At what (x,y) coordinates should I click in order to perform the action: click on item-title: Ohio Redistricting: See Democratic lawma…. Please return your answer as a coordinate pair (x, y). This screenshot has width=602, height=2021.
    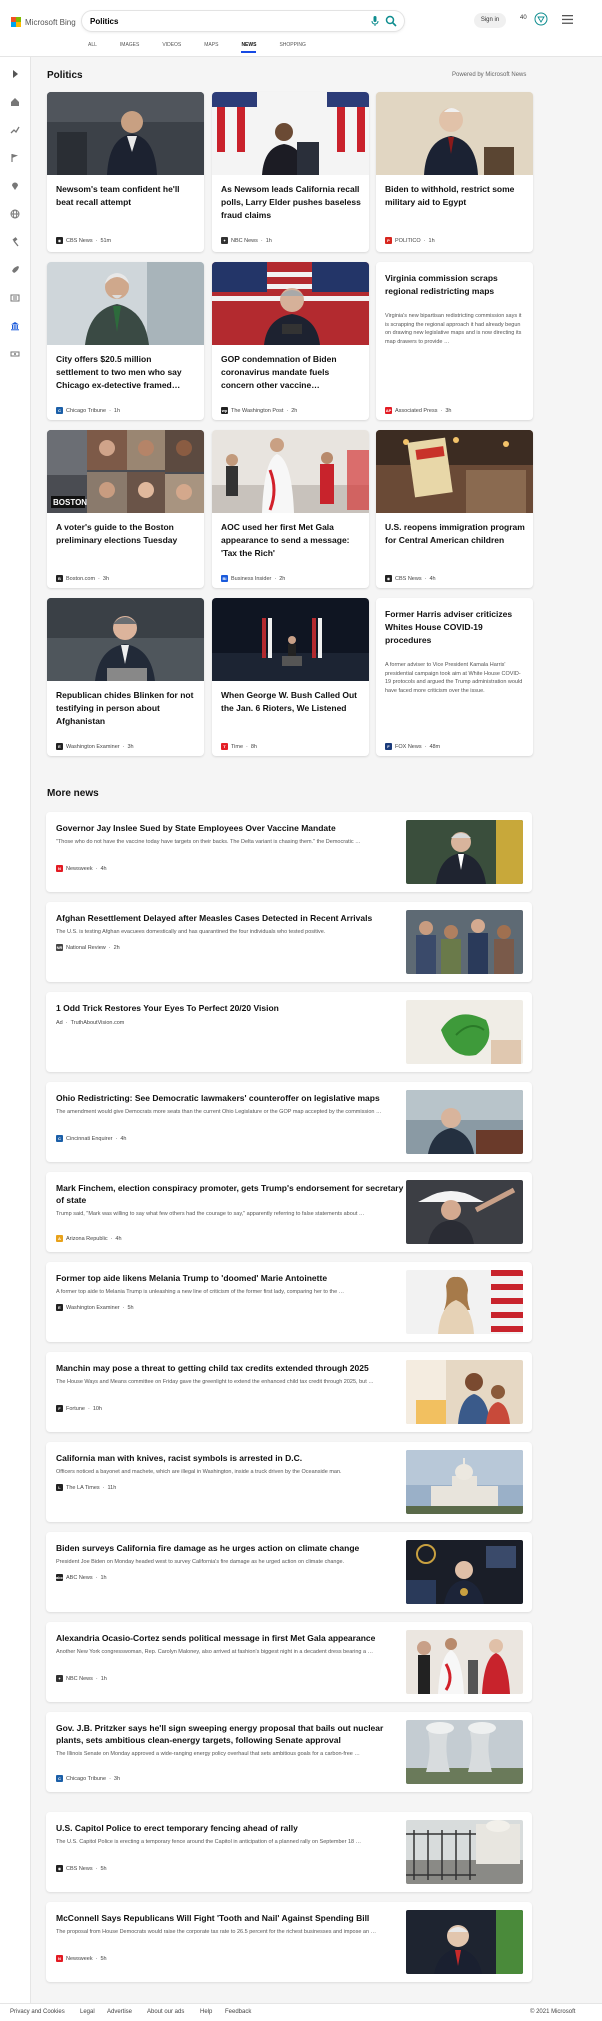
    Looking at the image, I should click on (231, 1098).